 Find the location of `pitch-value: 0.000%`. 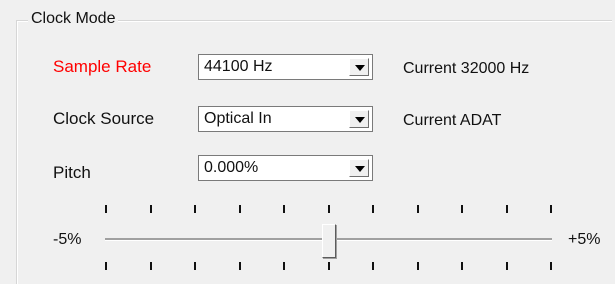

pitch-value: 0.000% is located at coordinates (231, 167).